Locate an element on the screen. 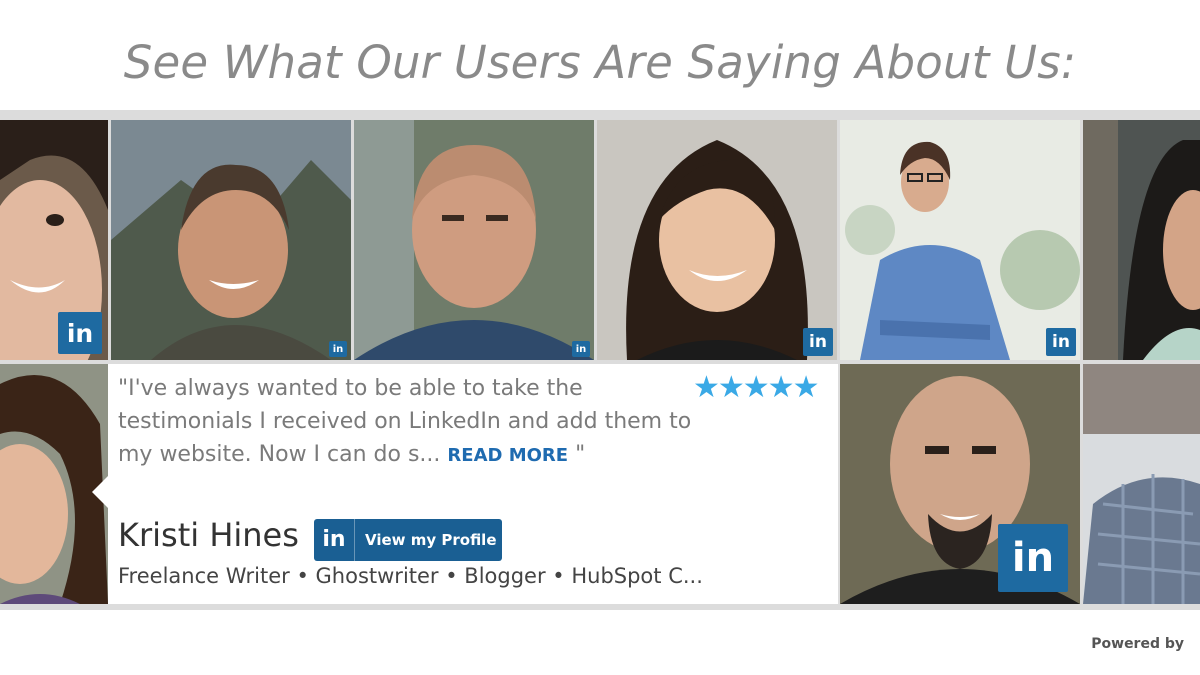 This screenshot has height=675, width=1200. view-profile-button: in View my Profile is located at coordinates (408, 540).